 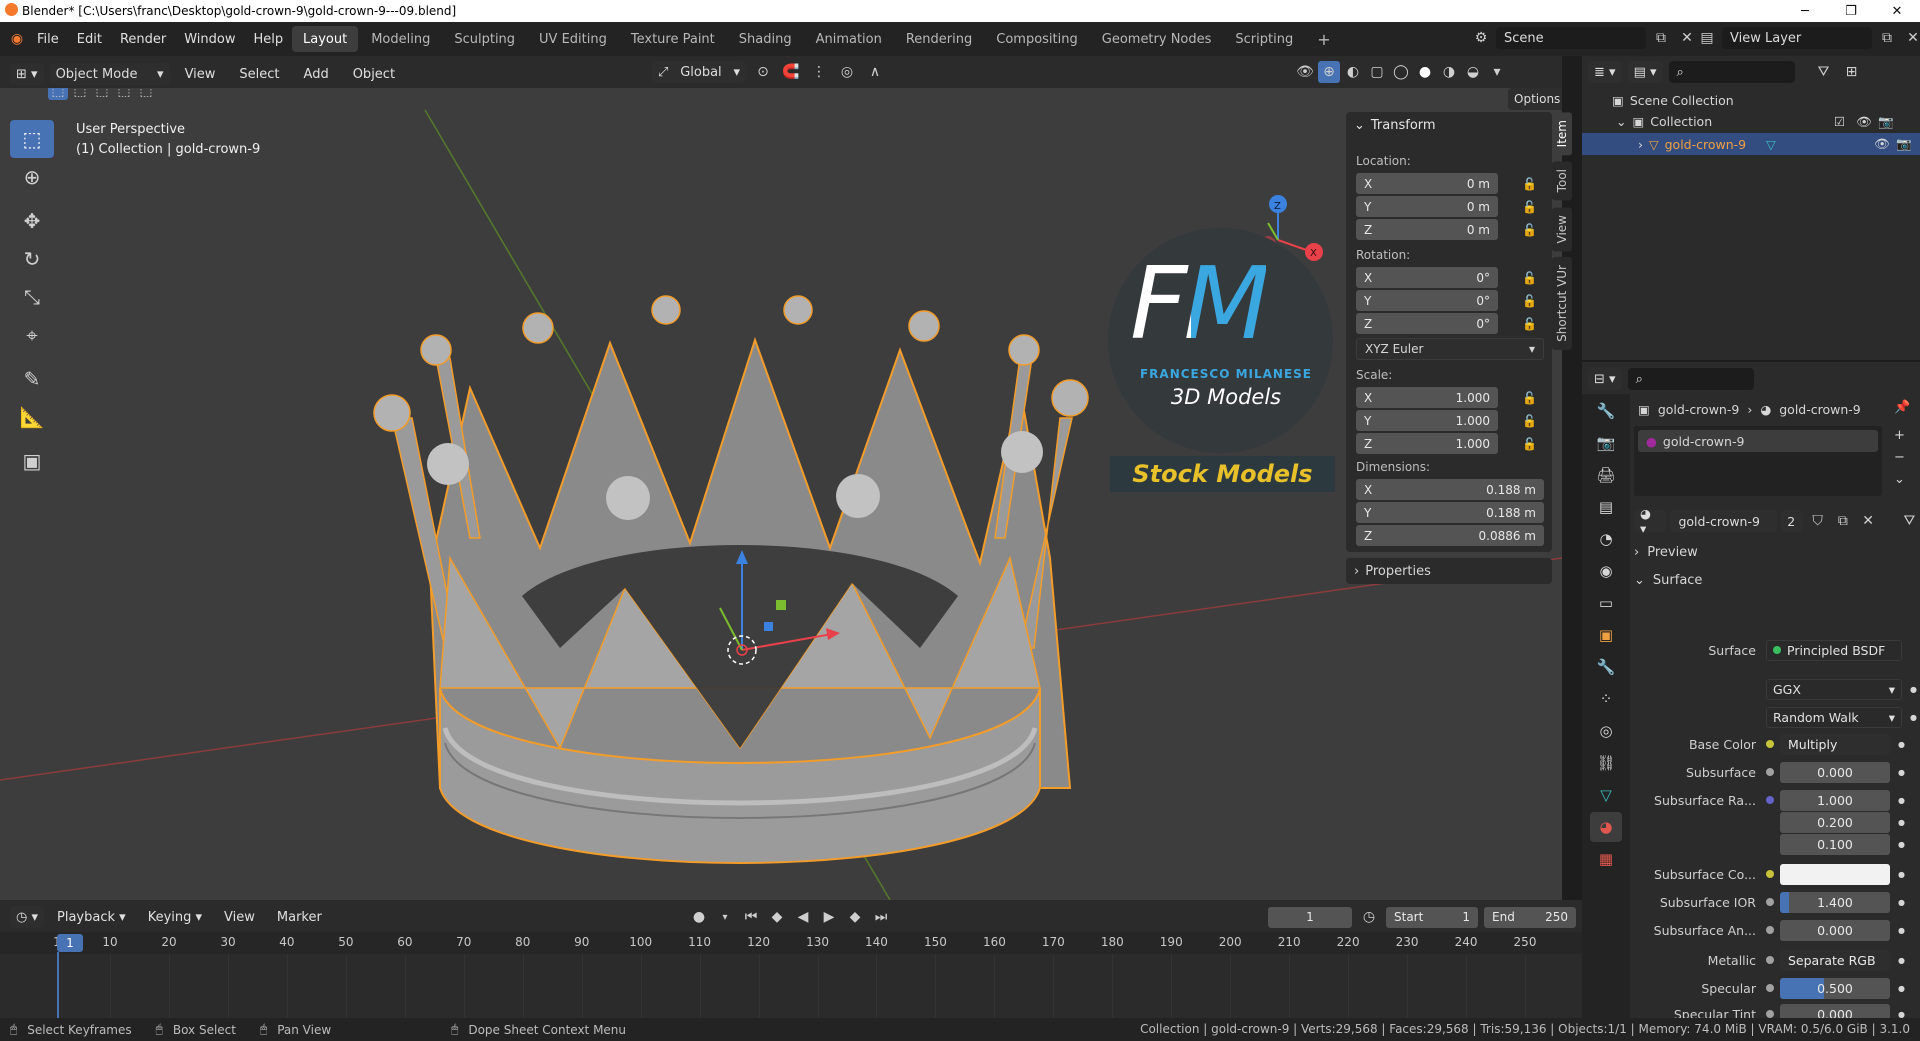 I want to click on select-intersect-icon: ⬚, so click(x=146, y=94).